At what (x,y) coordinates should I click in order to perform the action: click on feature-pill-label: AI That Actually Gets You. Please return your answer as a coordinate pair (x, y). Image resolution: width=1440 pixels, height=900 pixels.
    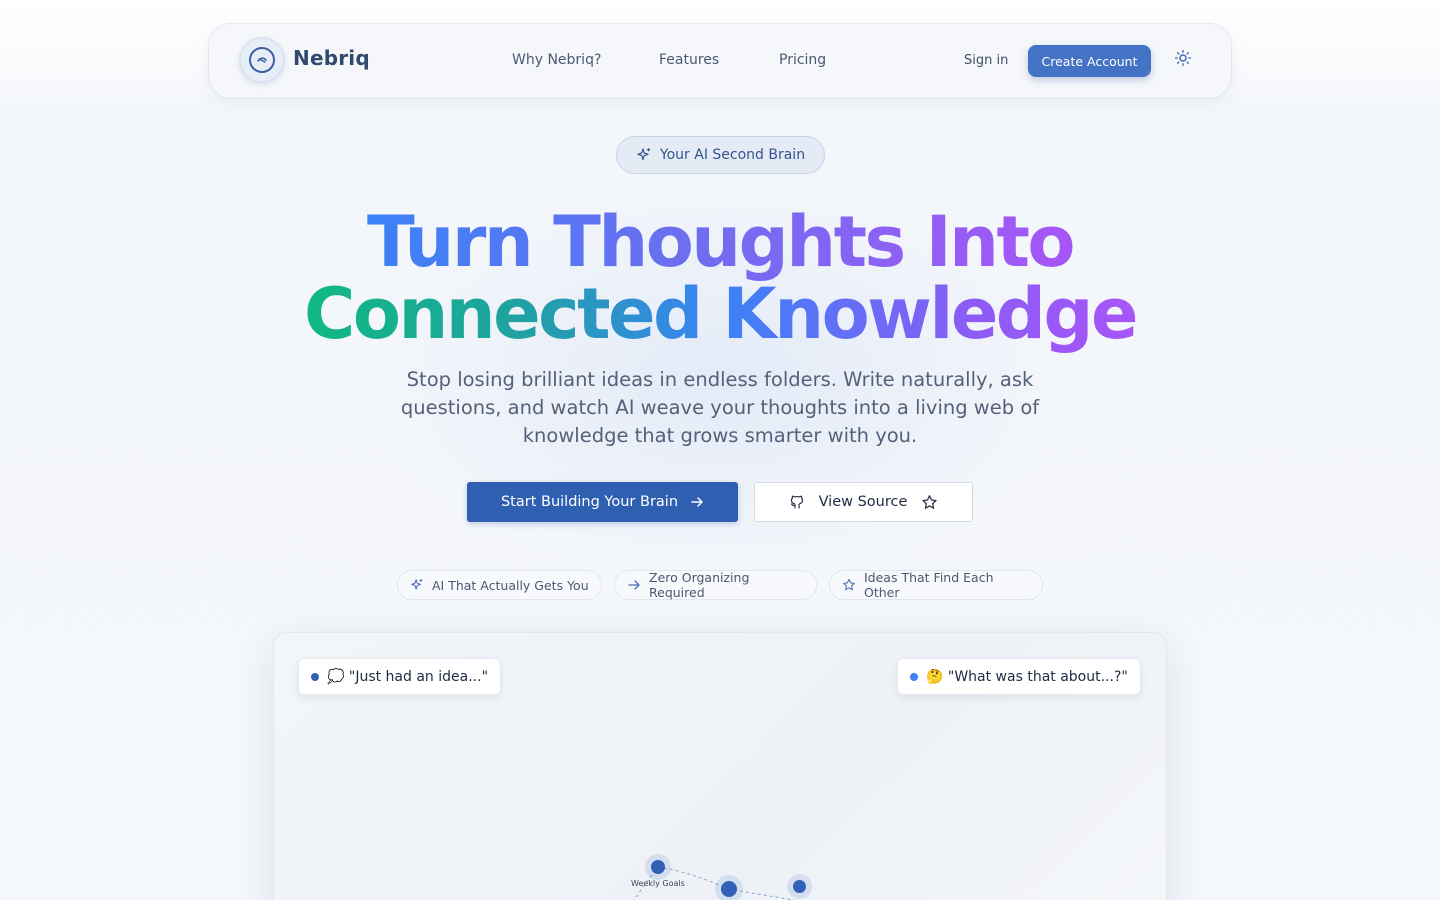
    Looking at the image, I should click on (510, 585).